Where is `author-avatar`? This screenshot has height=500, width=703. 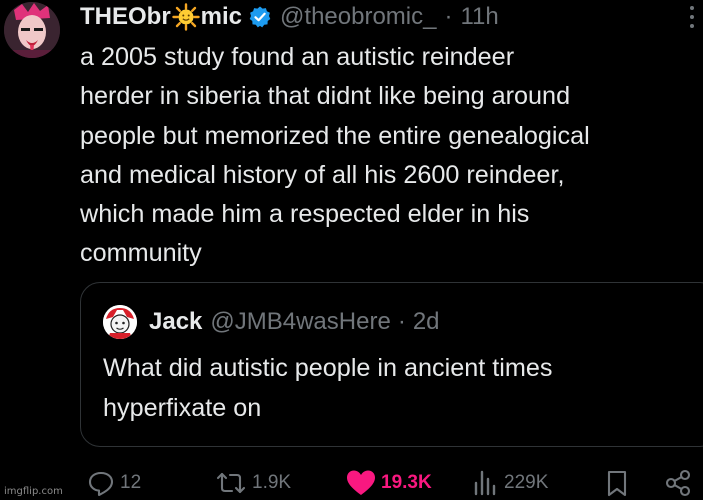 author-avatar is located at coordinates (32, 30).